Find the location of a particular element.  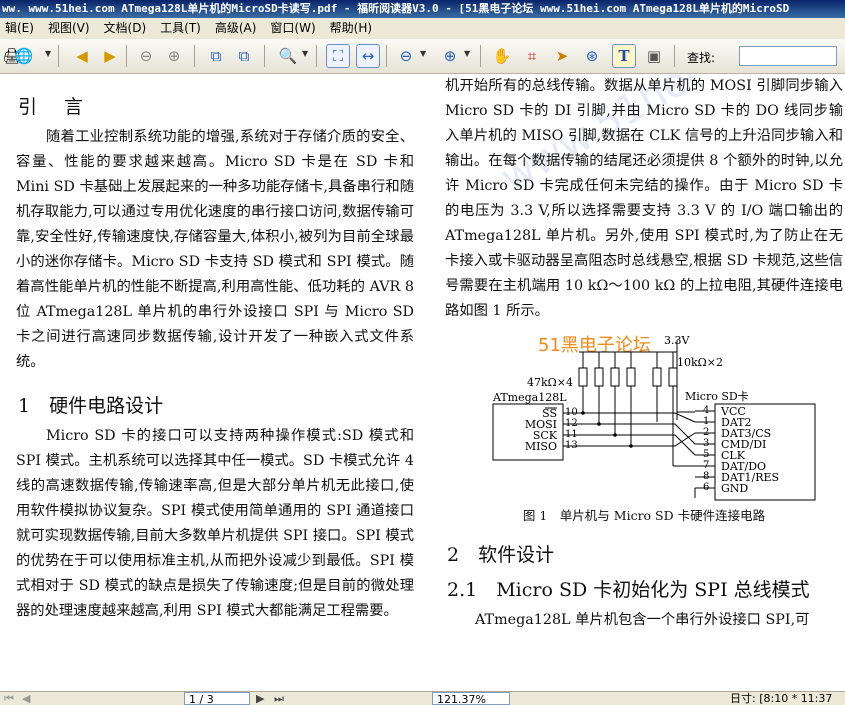

status-bar: ⏮ ◀ 1 / 3 ▶ ⏭ 121.37% 日寸: [8:10 * 11:37 is located at coordinates (422, 698).